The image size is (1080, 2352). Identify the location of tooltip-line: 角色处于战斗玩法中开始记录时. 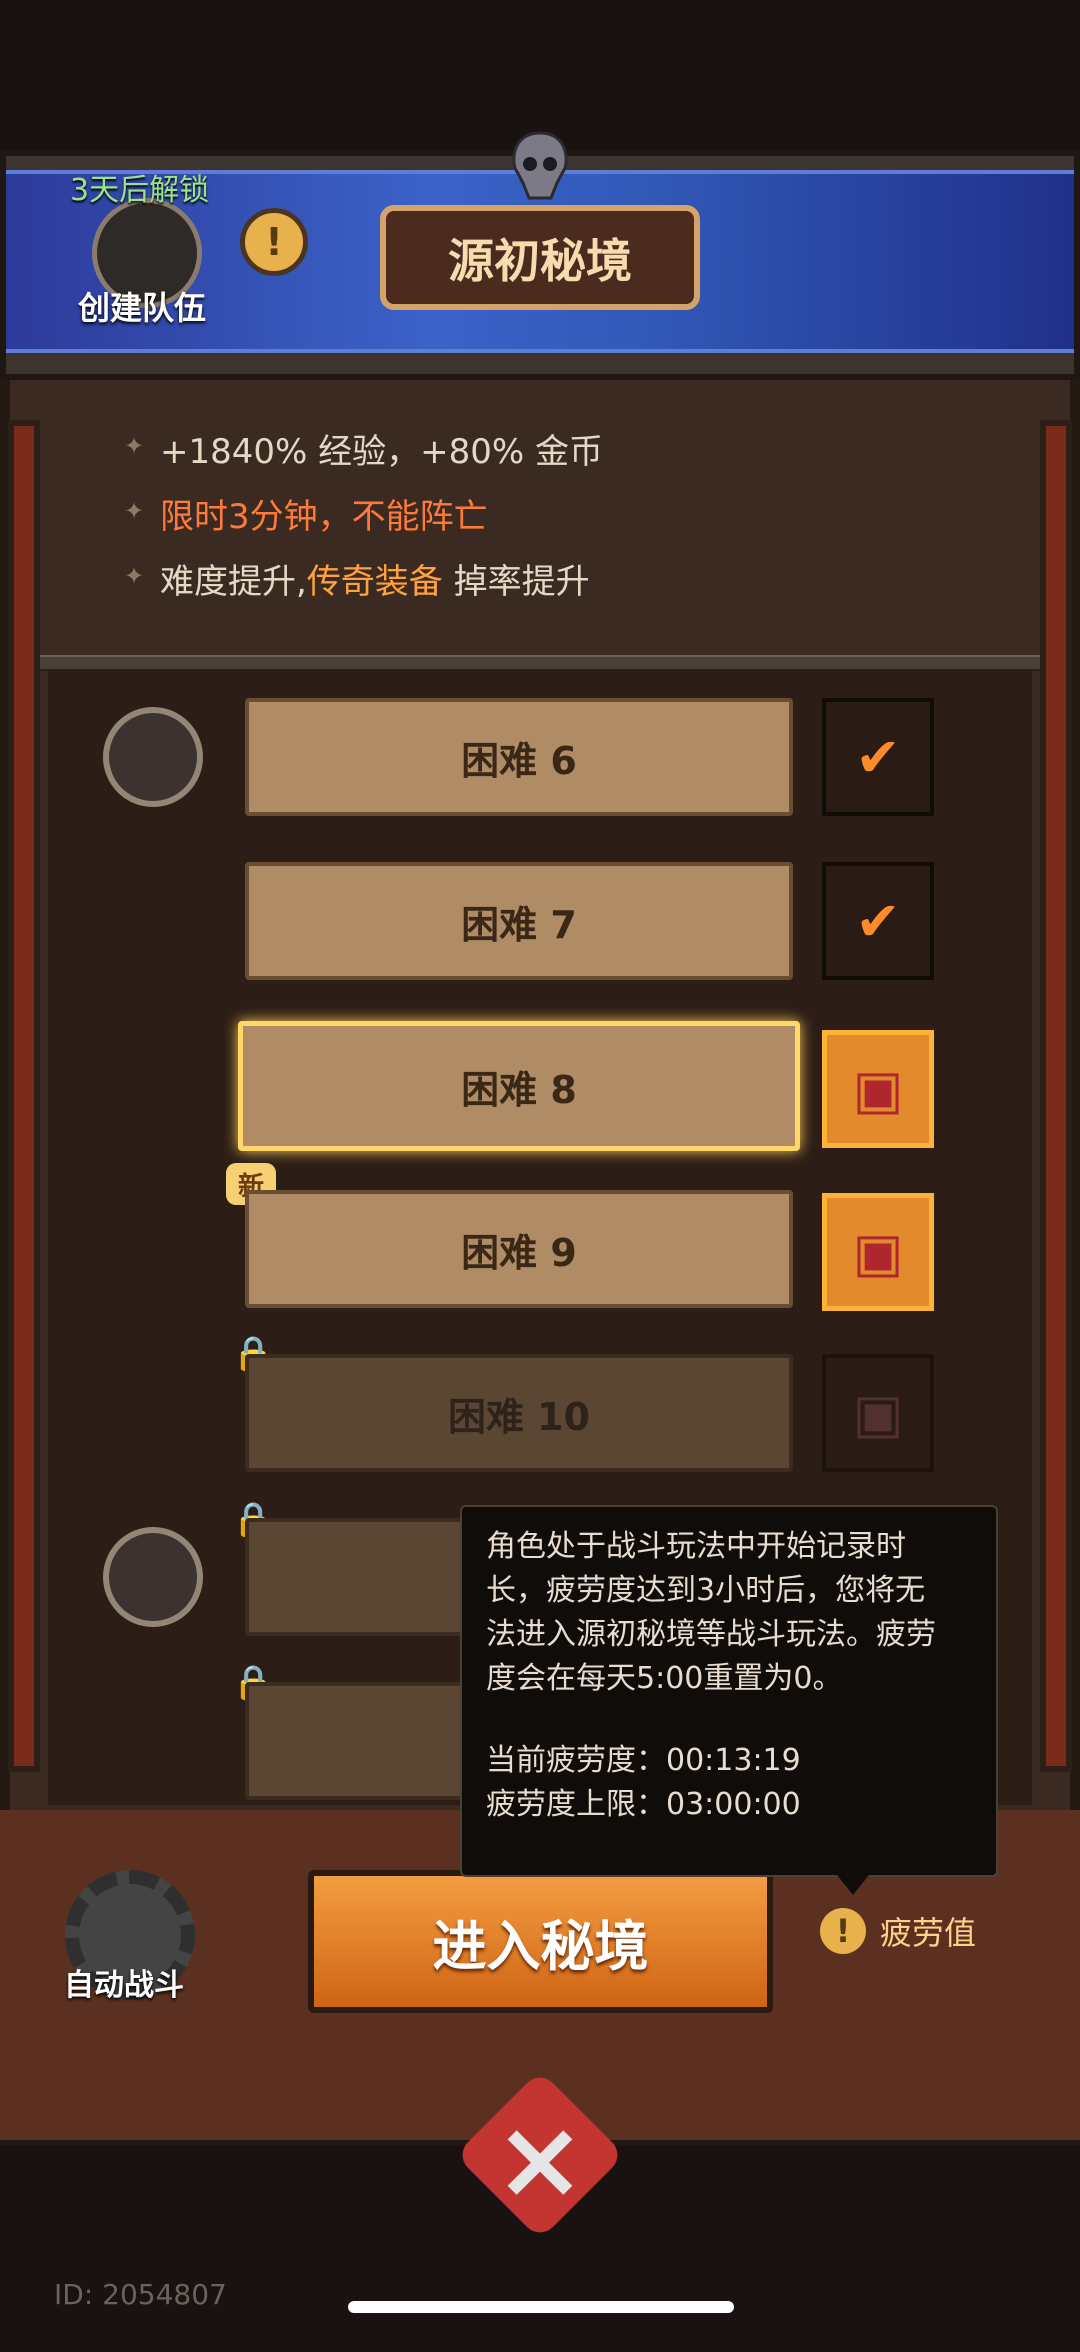
(696, 1546).